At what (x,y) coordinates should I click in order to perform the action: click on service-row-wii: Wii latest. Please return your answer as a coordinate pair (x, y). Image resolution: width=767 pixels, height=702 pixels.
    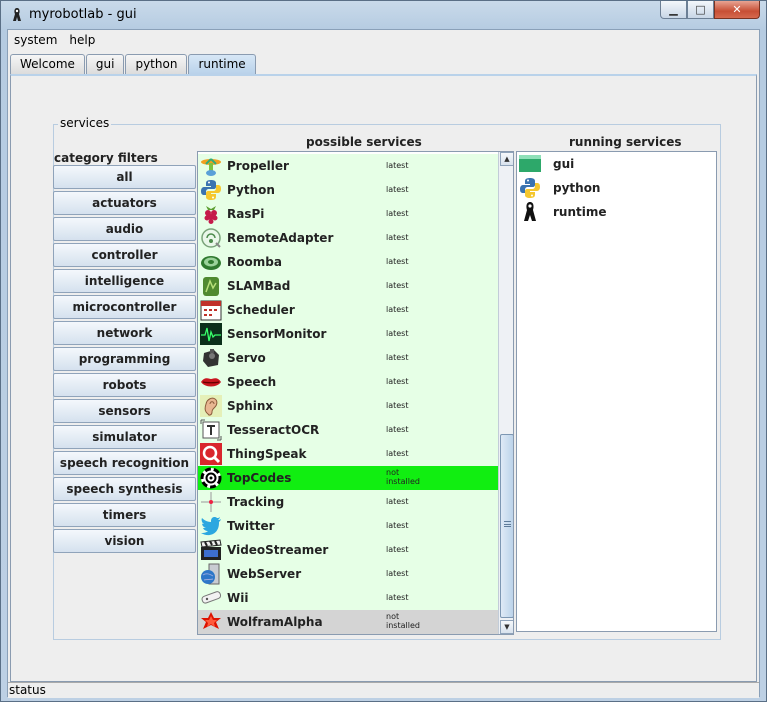
    Looking at the image, I should click on (348, 598).